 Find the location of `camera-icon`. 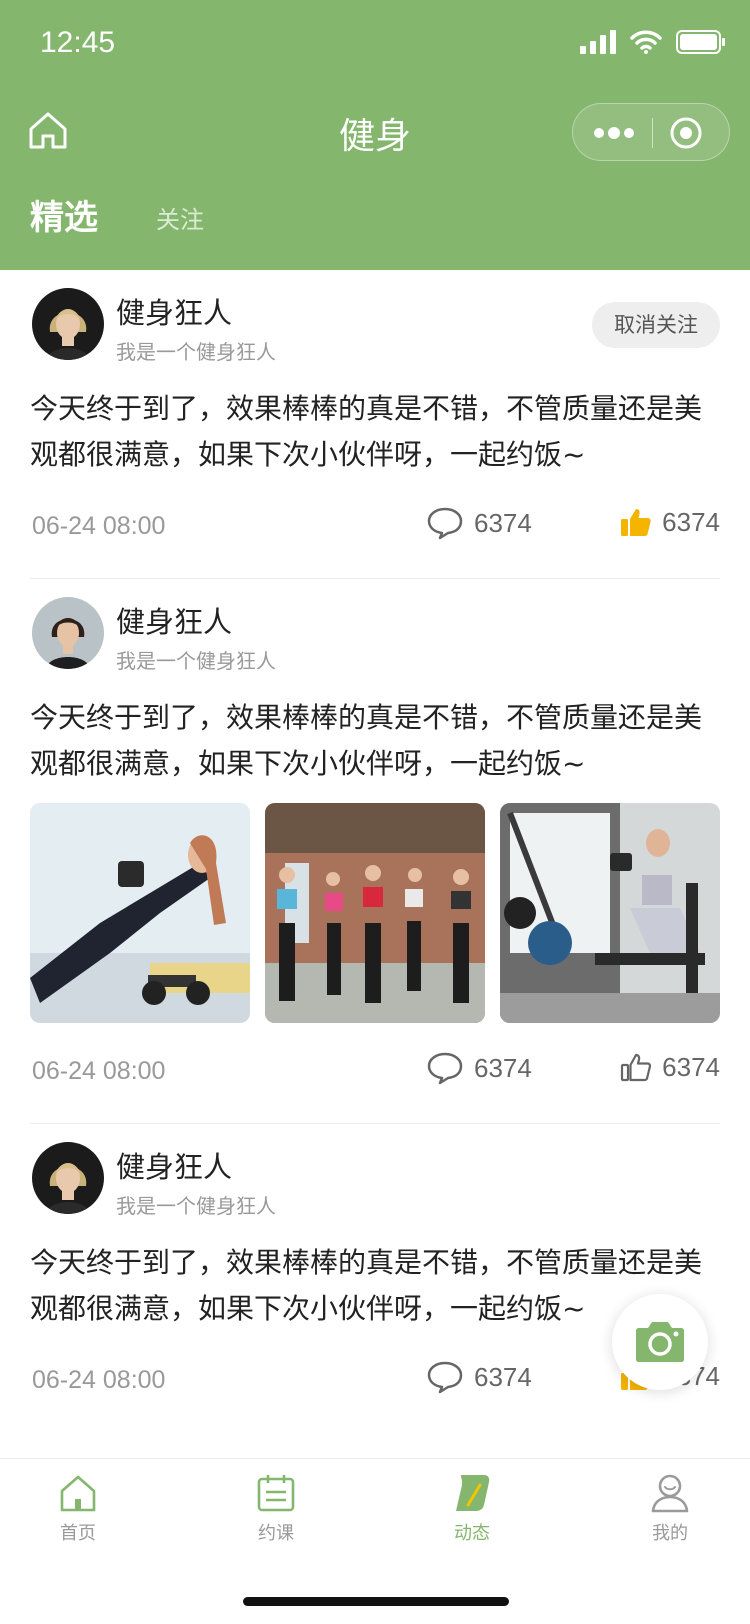

camera-icon is located at coordinates (660, 1342).